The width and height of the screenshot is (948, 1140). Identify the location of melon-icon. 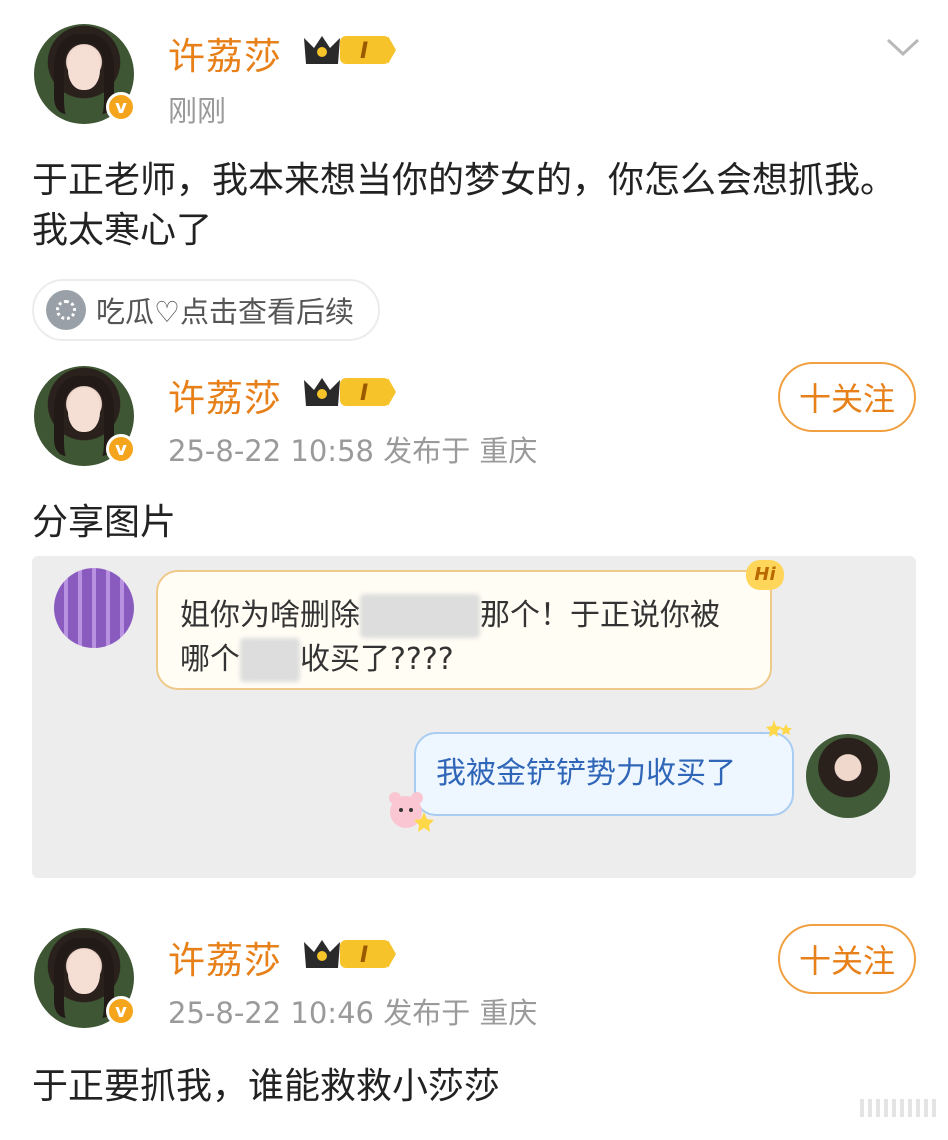
(66, 310).